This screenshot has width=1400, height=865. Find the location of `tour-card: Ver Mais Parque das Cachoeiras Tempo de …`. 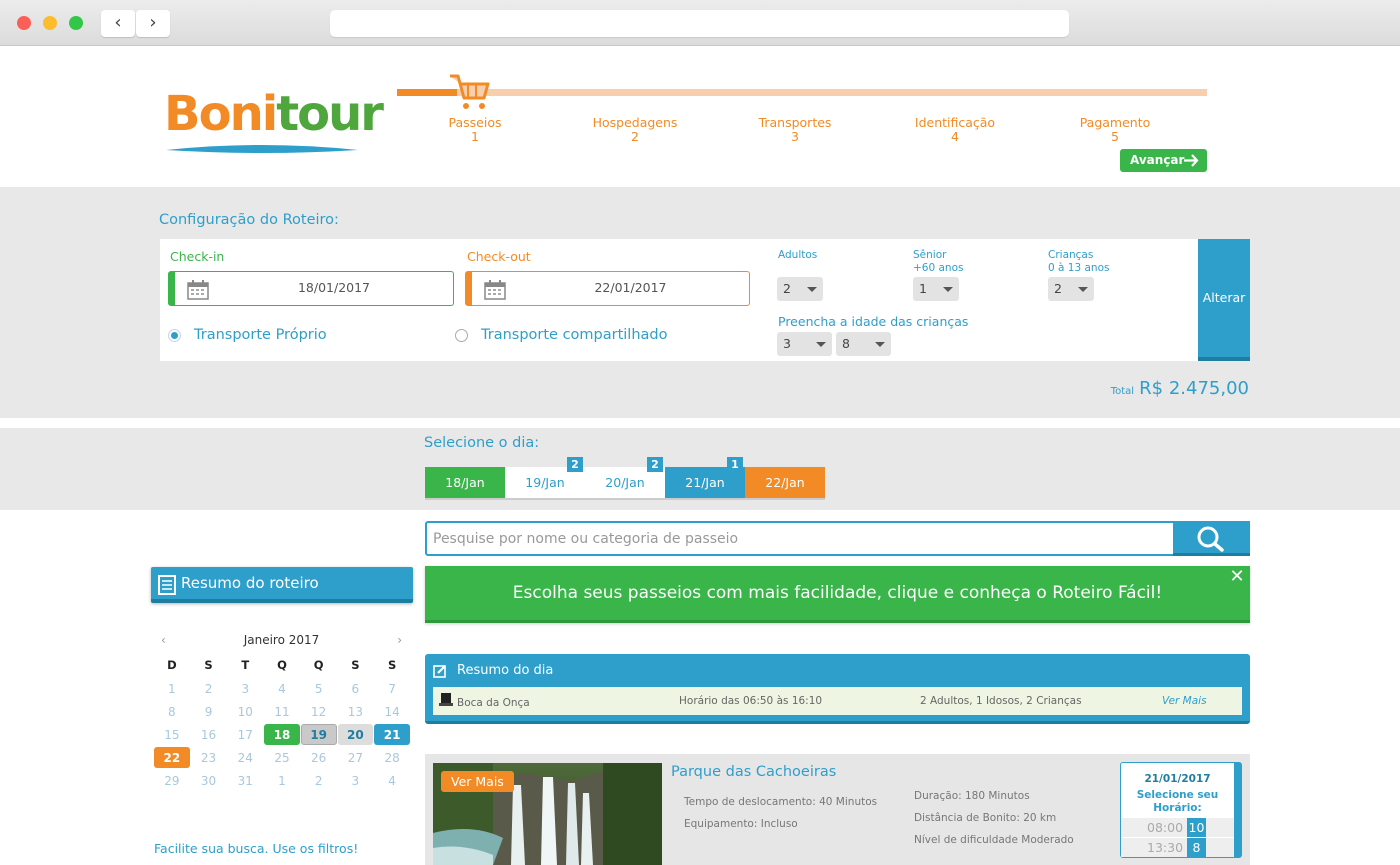

tour-card: Ver Mais Parque das Cachoeiras Tempo de … is located at coordinates (837, 809).